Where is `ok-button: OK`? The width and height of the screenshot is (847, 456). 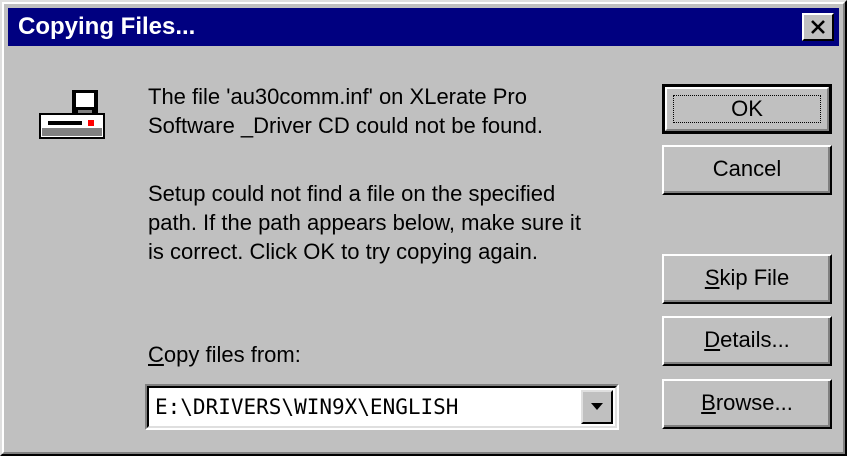
ok-button: OK is located at coordinates (747, 109).